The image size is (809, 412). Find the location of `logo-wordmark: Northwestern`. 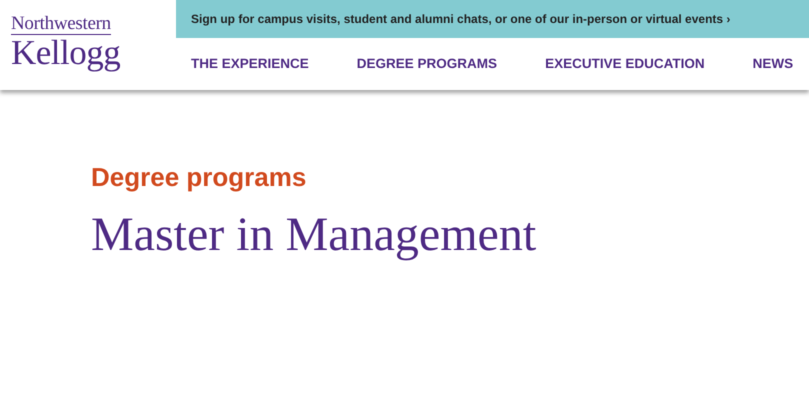

logo-wordmark: Northwestern is located at coordinates (61, 24).